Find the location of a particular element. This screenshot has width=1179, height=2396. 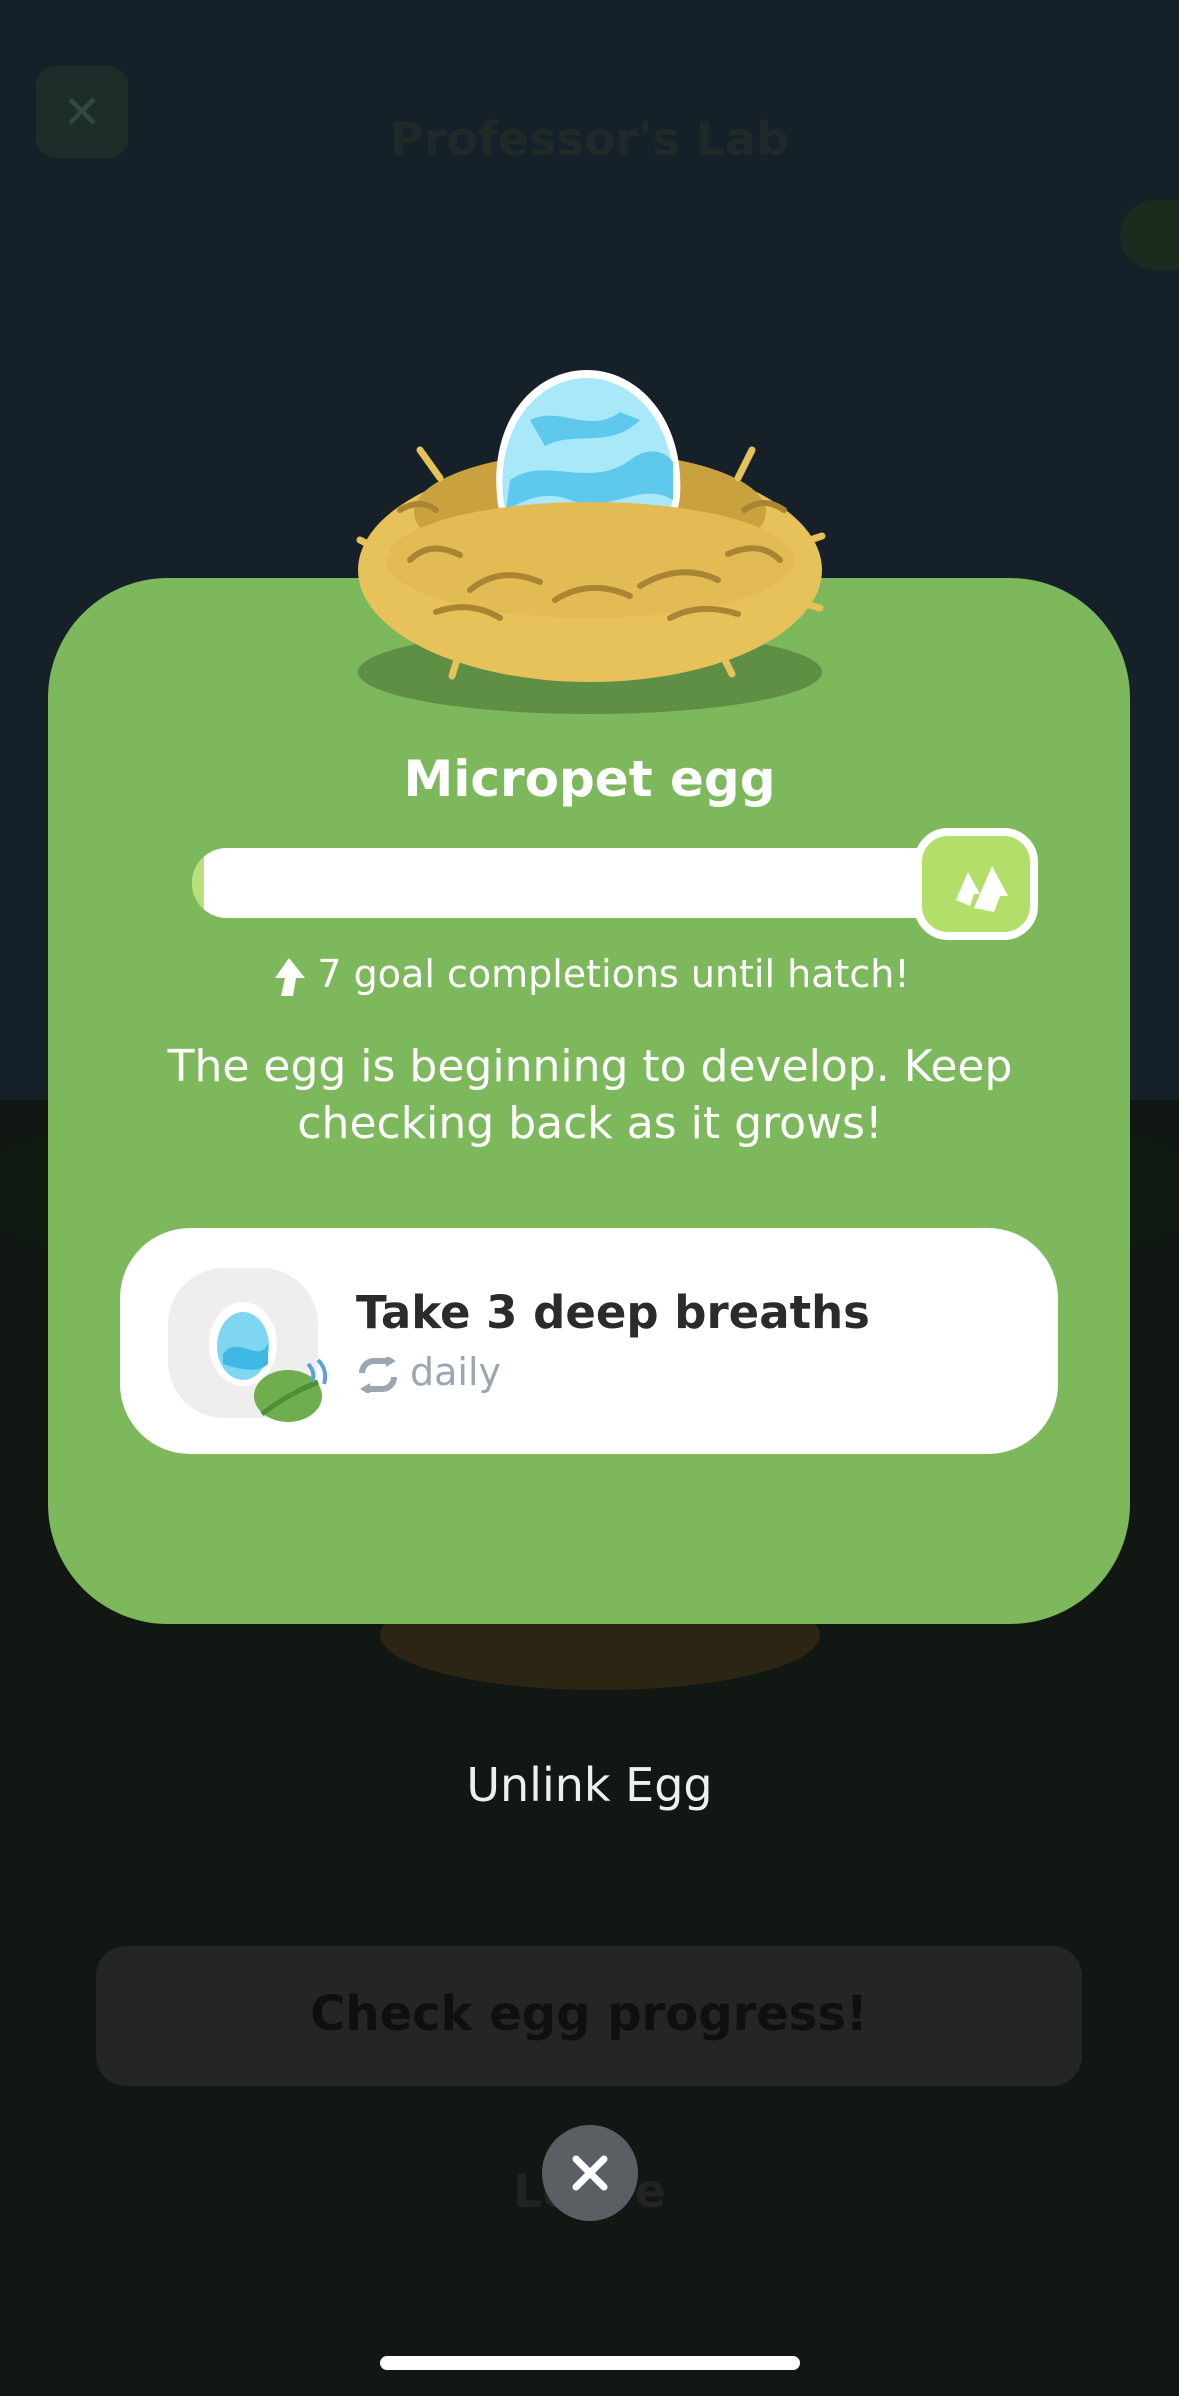

hatch-remaining-text: 7 goal completions until hatch! is located at coordinates (613, 974).